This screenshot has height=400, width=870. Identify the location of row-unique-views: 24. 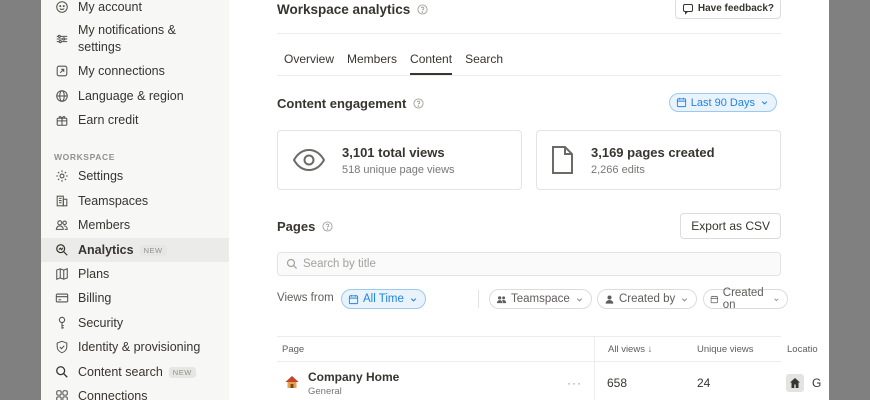
(704, 383).